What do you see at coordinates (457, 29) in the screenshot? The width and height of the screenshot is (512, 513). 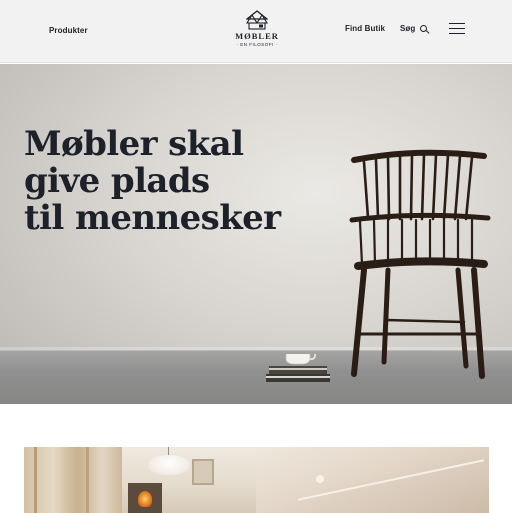 I see `hamburger-menu-icon` at bounding box center [457, 29].